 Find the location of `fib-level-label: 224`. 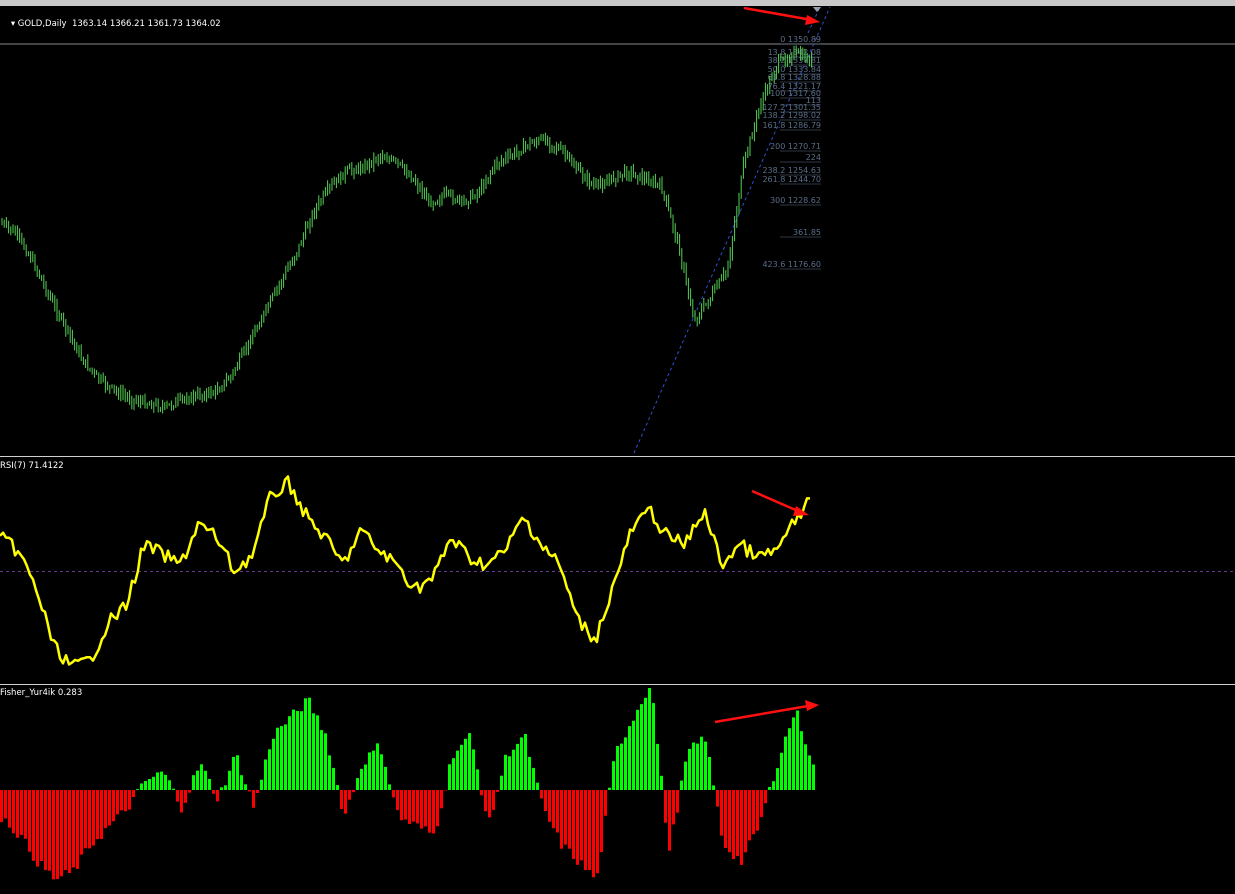

fib-level-label: 224 is located at coordinates (813, 157).